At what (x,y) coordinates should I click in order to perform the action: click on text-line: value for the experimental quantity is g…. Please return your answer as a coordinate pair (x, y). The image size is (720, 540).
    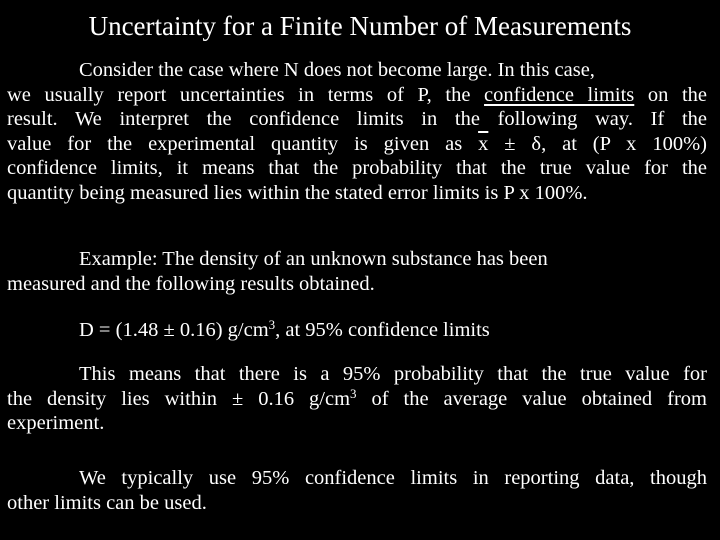
    Looking at the image, I should click on (357, 144).